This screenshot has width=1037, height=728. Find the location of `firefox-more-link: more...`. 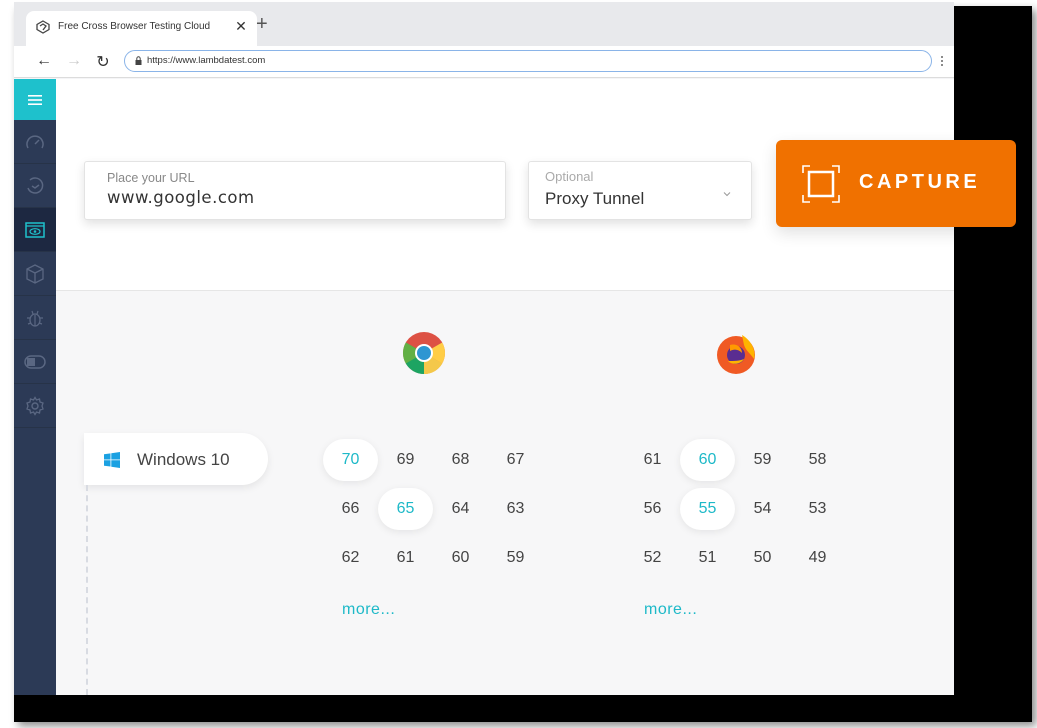

firefox-more-link: more... is located at coordinates (670, 610).